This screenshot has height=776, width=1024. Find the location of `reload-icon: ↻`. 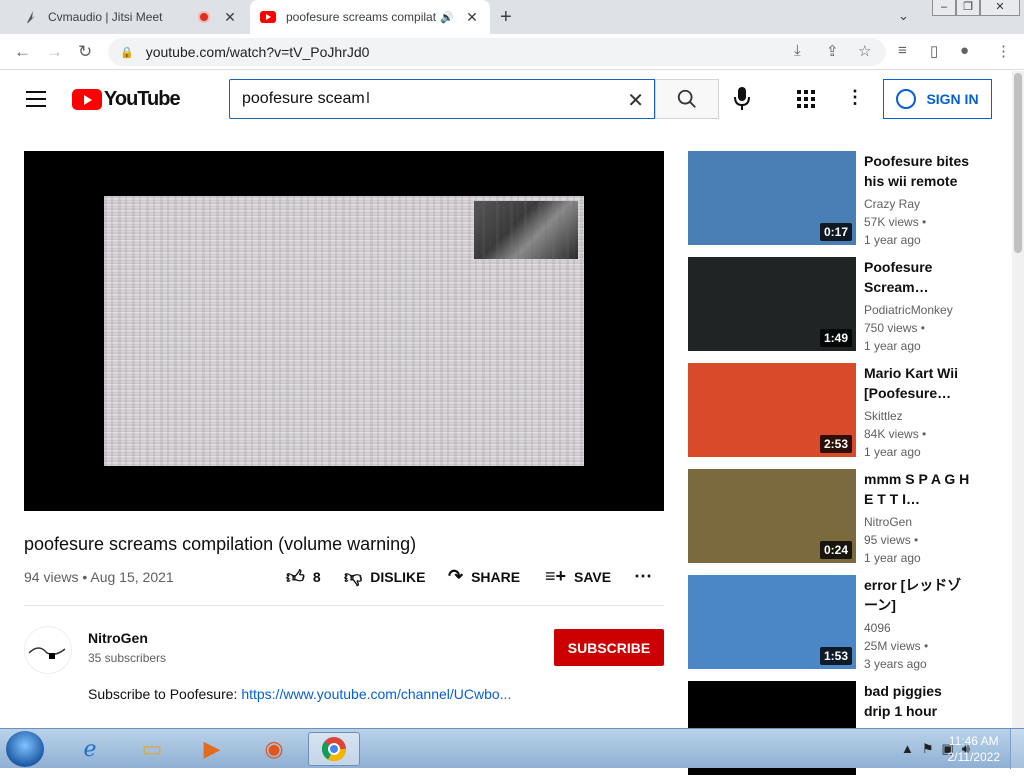

reload-icon: ↻ is located at coordinates (85, 52).